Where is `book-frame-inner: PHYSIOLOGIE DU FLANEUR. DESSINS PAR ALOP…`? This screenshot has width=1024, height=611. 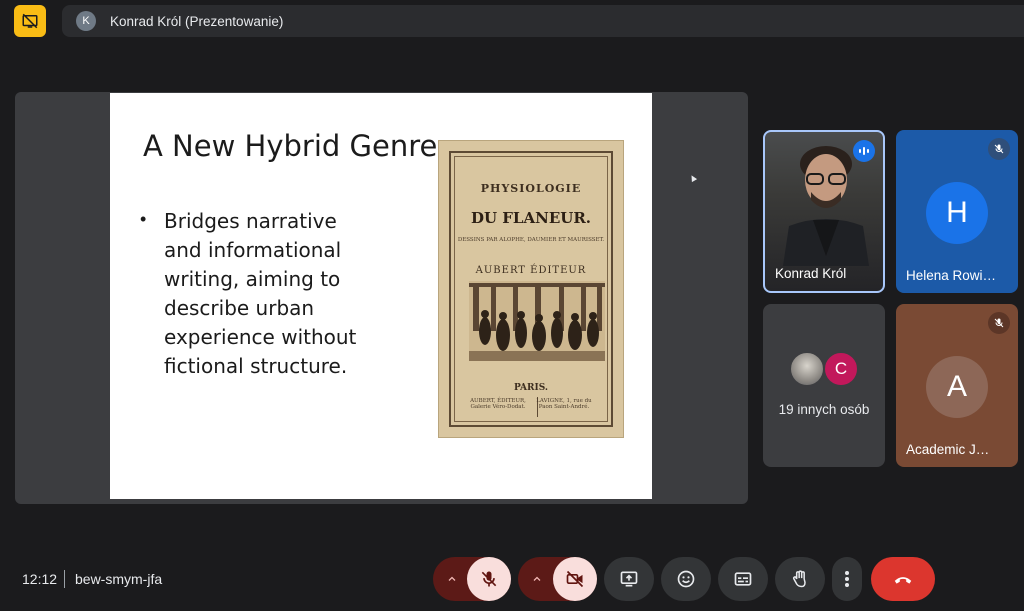 book-frame-inner: PHYSIOLOGIE DU FLANEUR. DESSINS PAR ALOP… is located at coordinates (531, 289).